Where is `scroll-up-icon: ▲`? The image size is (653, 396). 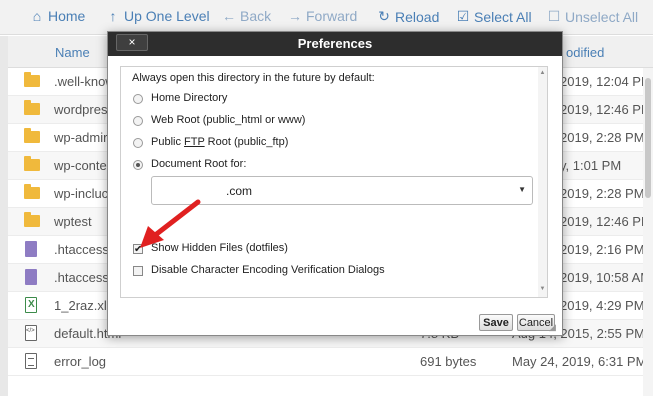 scroll-up-icon: ▲ is located at coordinates (542, 73).